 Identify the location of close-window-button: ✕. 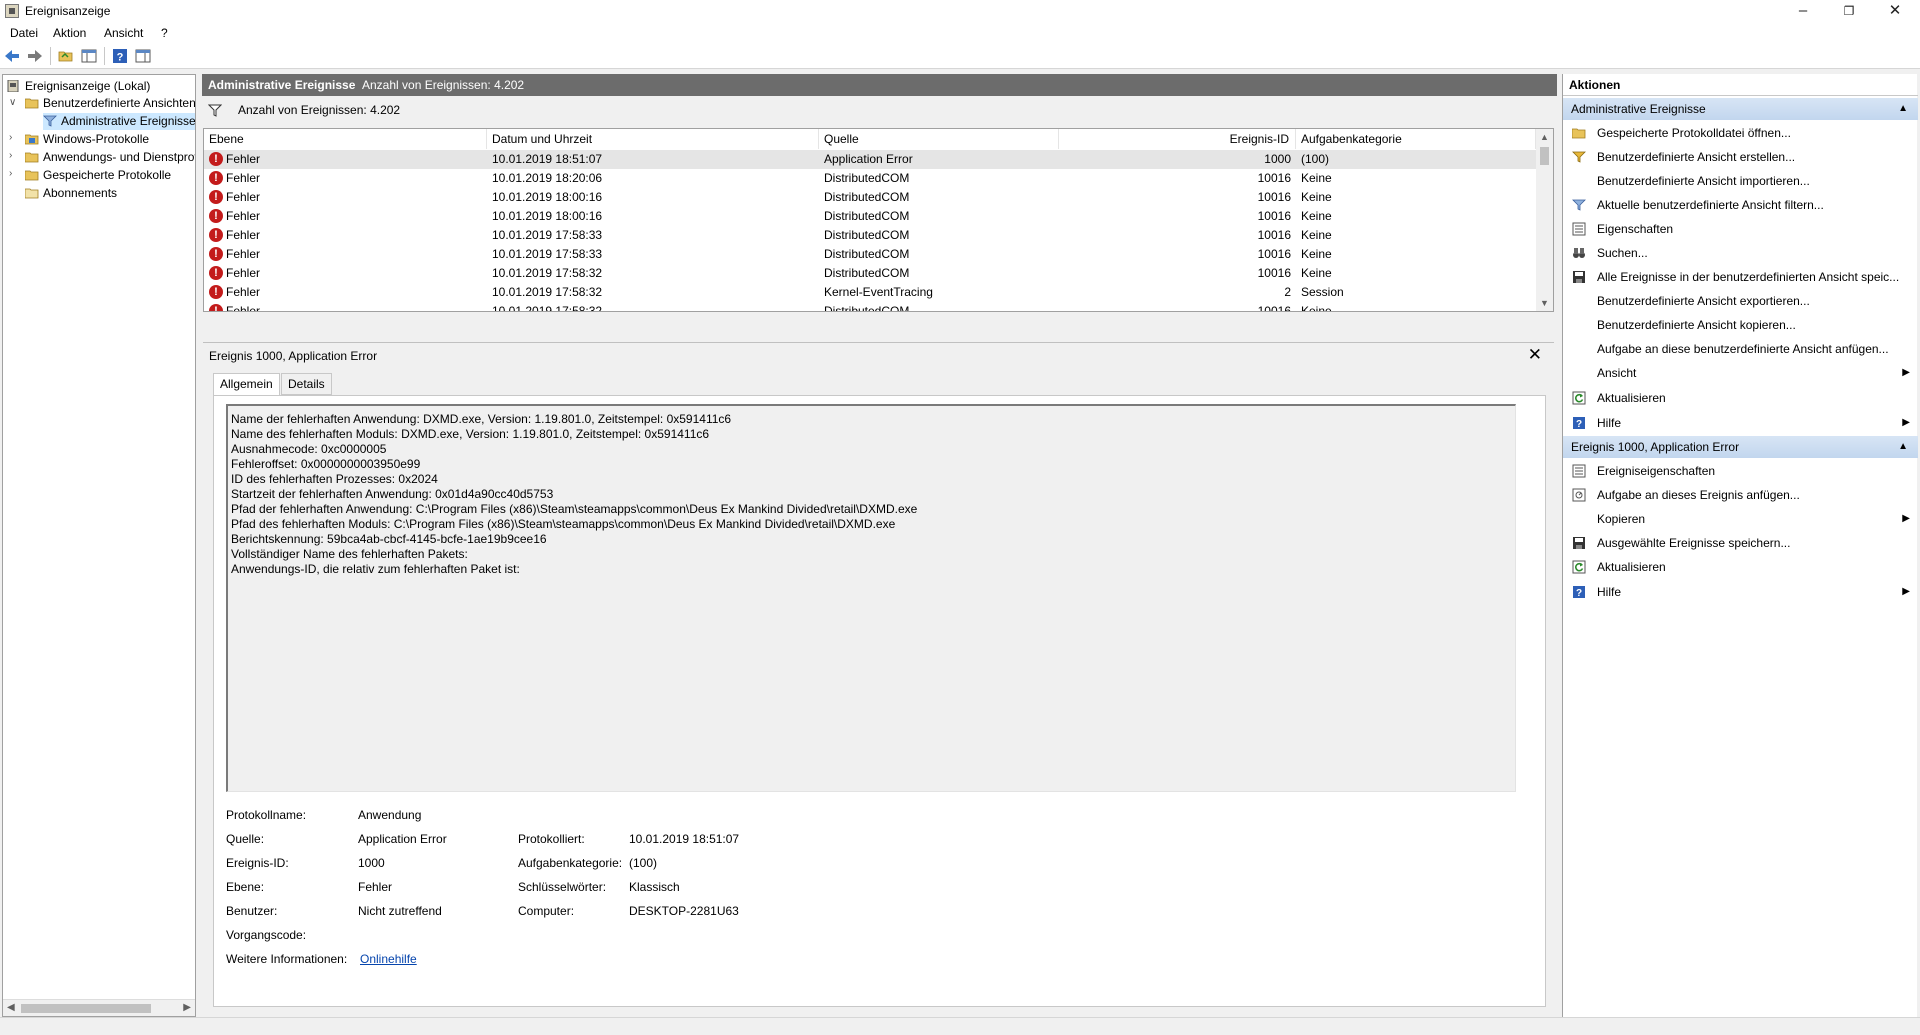
(1895, 11).